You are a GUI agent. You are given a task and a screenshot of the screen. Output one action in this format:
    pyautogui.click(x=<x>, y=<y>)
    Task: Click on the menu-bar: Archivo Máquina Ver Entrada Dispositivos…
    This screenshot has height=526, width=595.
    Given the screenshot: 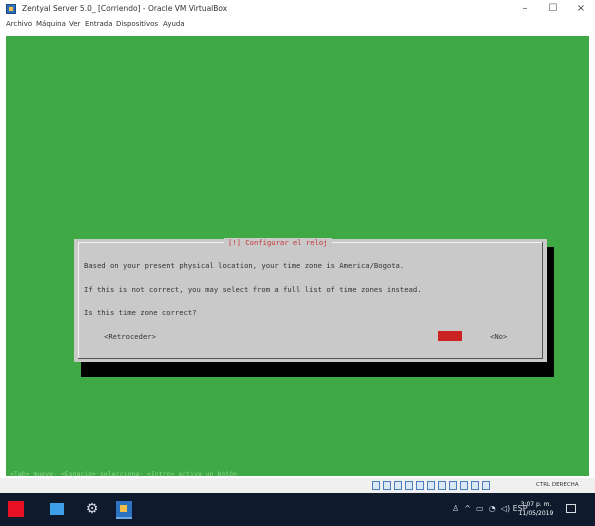 What is the action you would take?
    pyautogui.click(x=297, y=25)
    